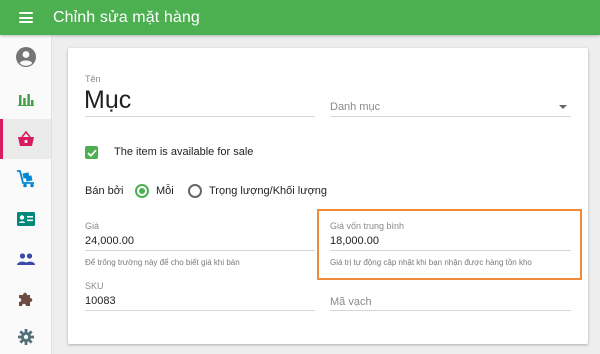 This screenshot has height=354, width=600. Describe the element at coordinates (450, 116) in the screenshot. I see `category-underline` at that location.